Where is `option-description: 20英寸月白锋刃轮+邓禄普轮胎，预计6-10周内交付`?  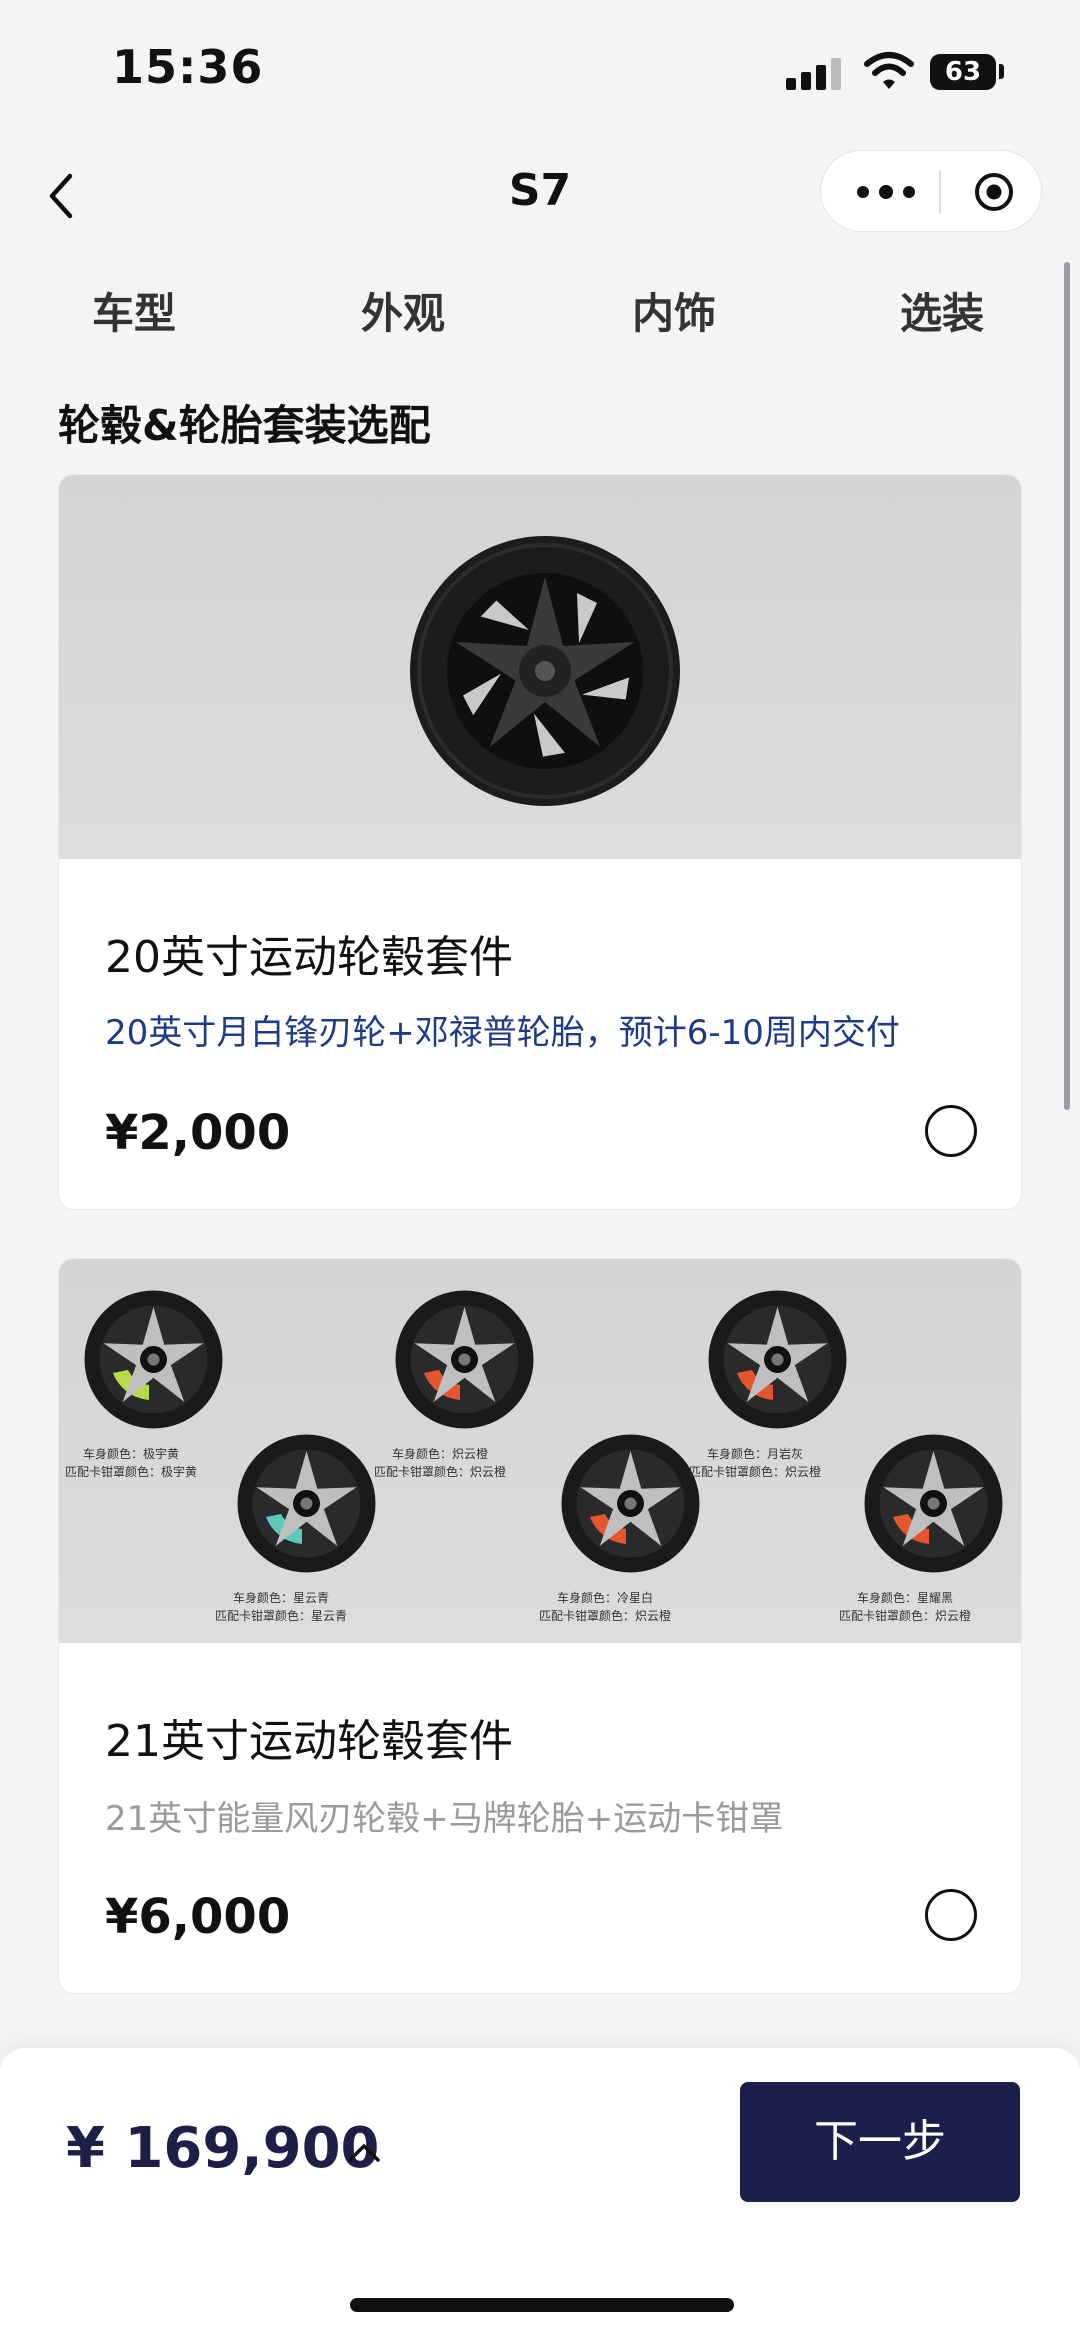 option-description: 20英寸月白锋刃轮+邓禄普轮胎，预计6-10周内交付 is located at coordinates (502, 1033).